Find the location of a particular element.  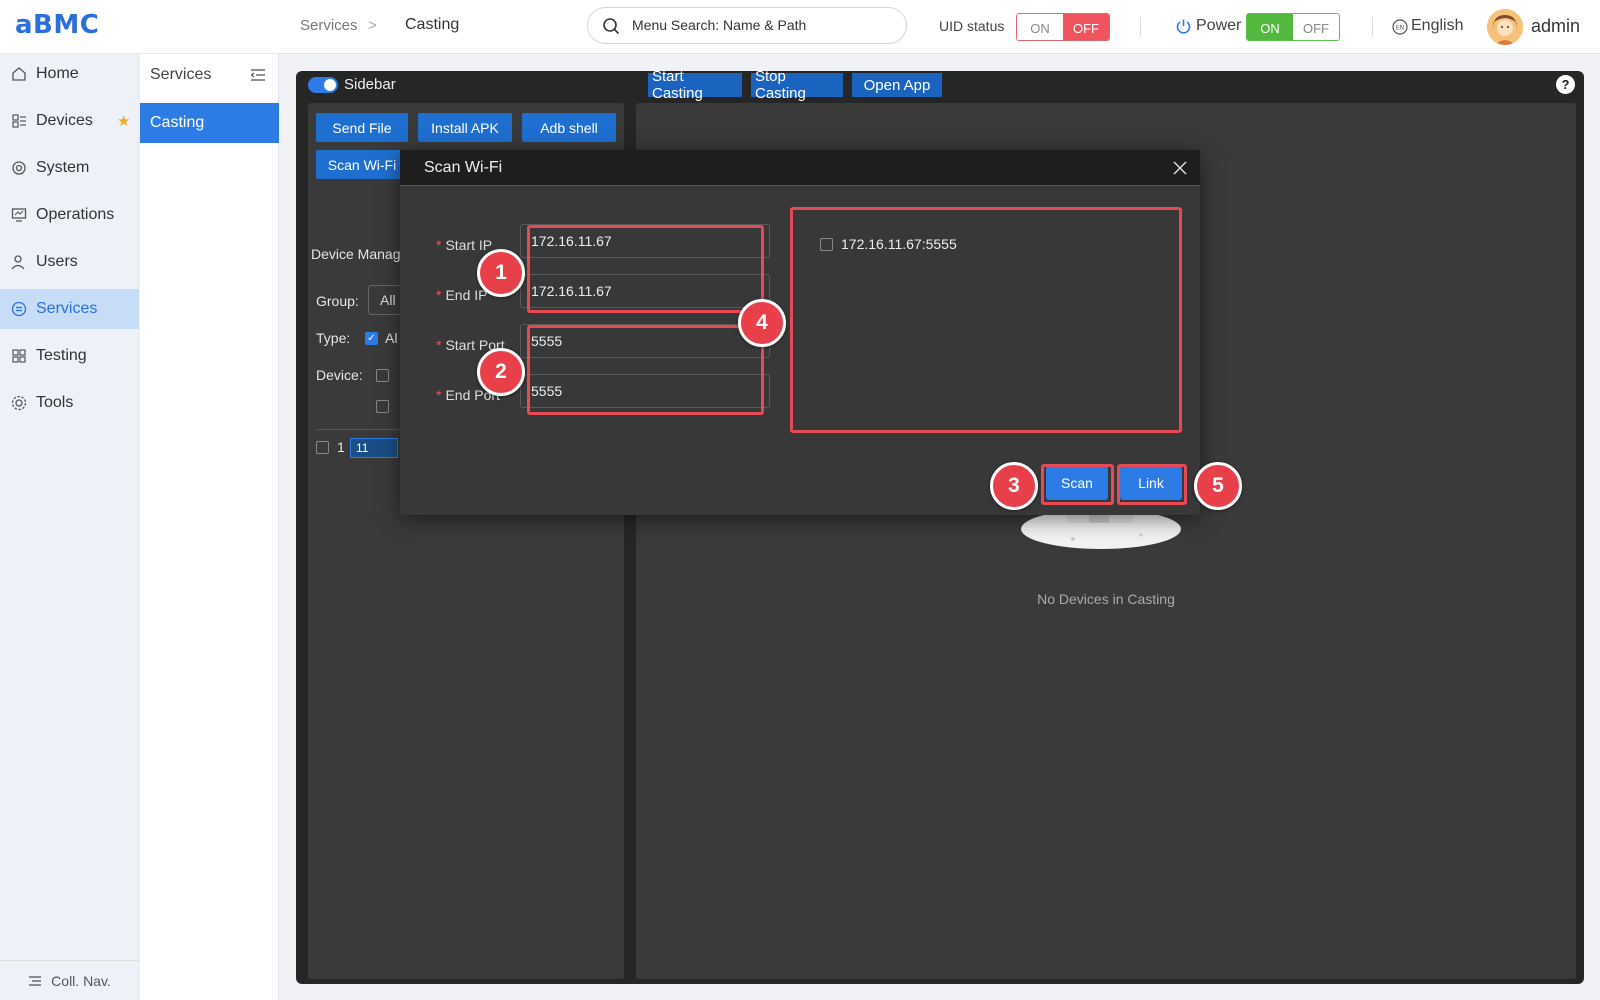

language-icon: EN is located at coordinates (1400, 27).